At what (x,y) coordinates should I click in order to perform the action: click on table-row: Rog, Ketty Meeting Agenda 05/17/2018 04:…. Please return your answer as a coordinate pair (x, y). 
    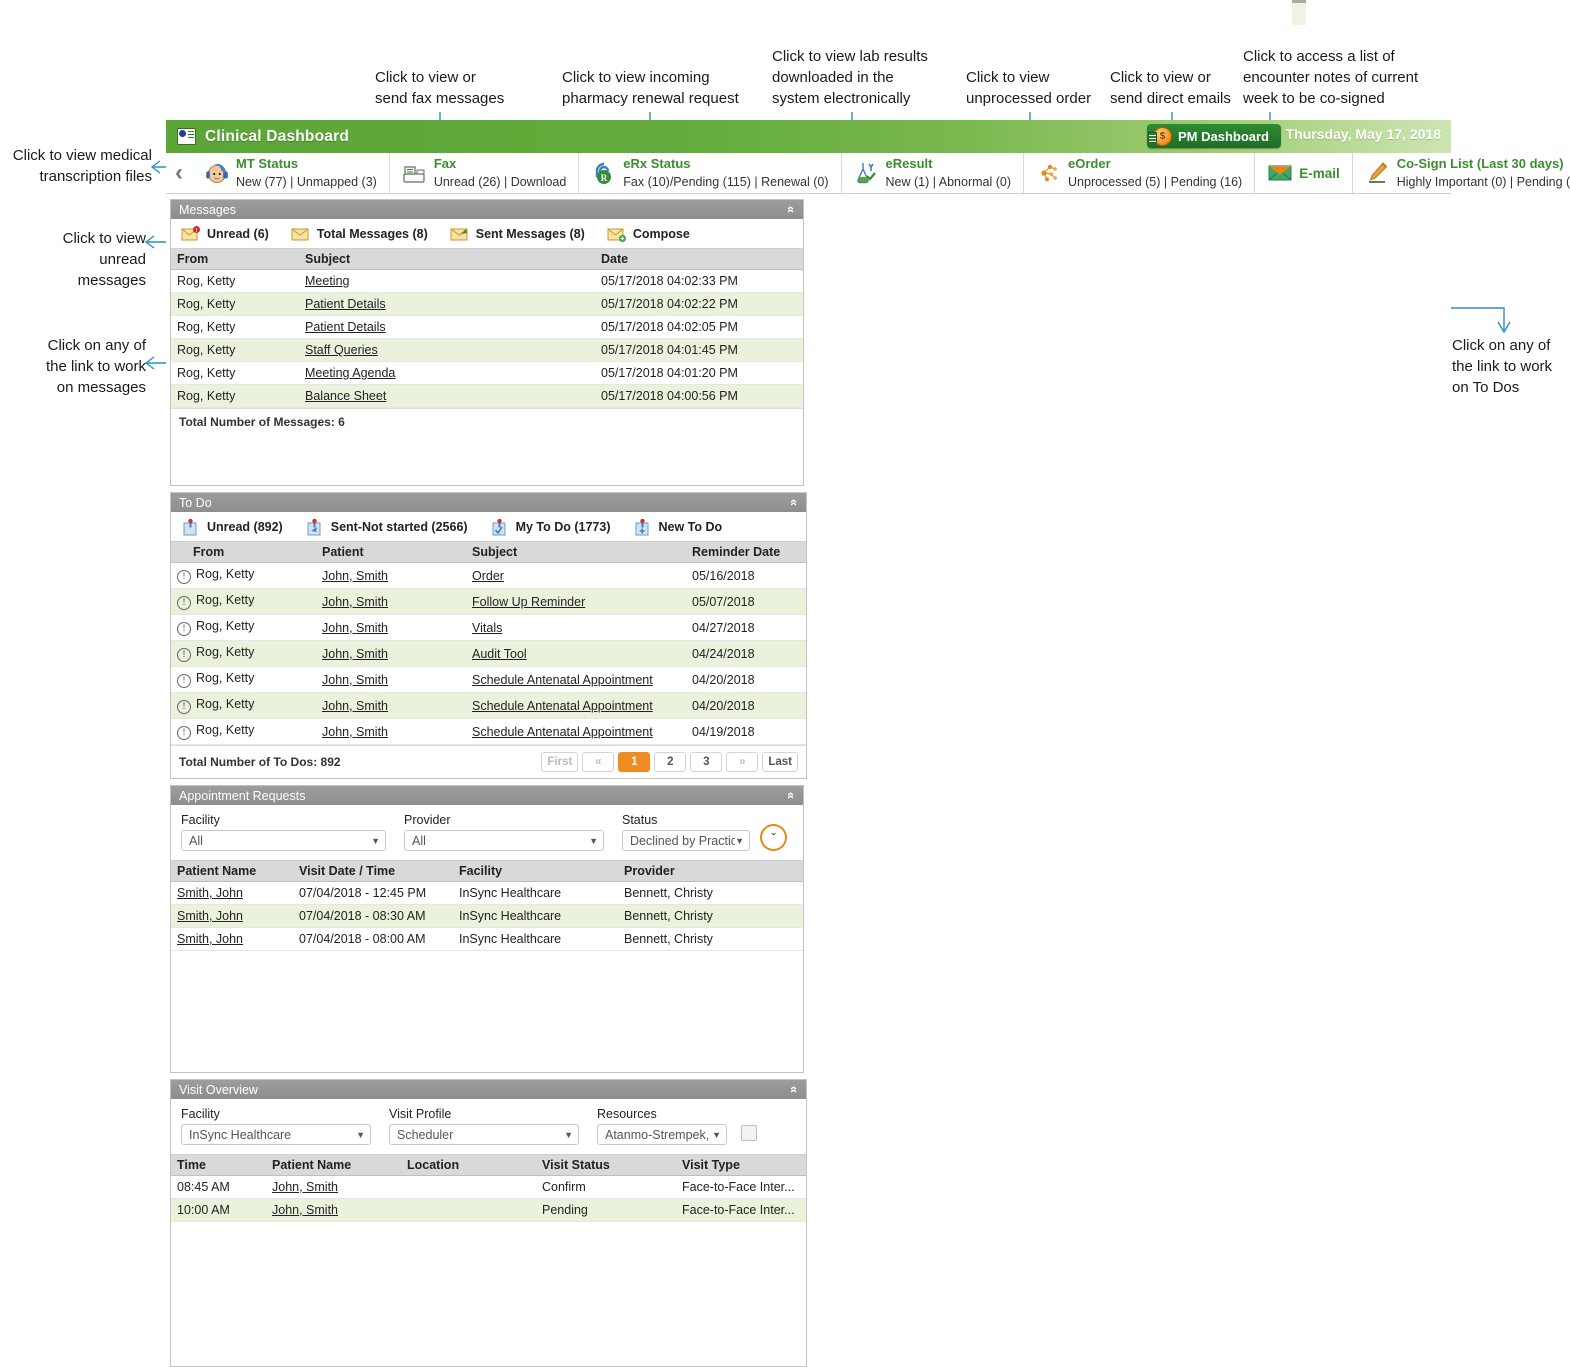
    Looking at the image, I should click on (487, 373).